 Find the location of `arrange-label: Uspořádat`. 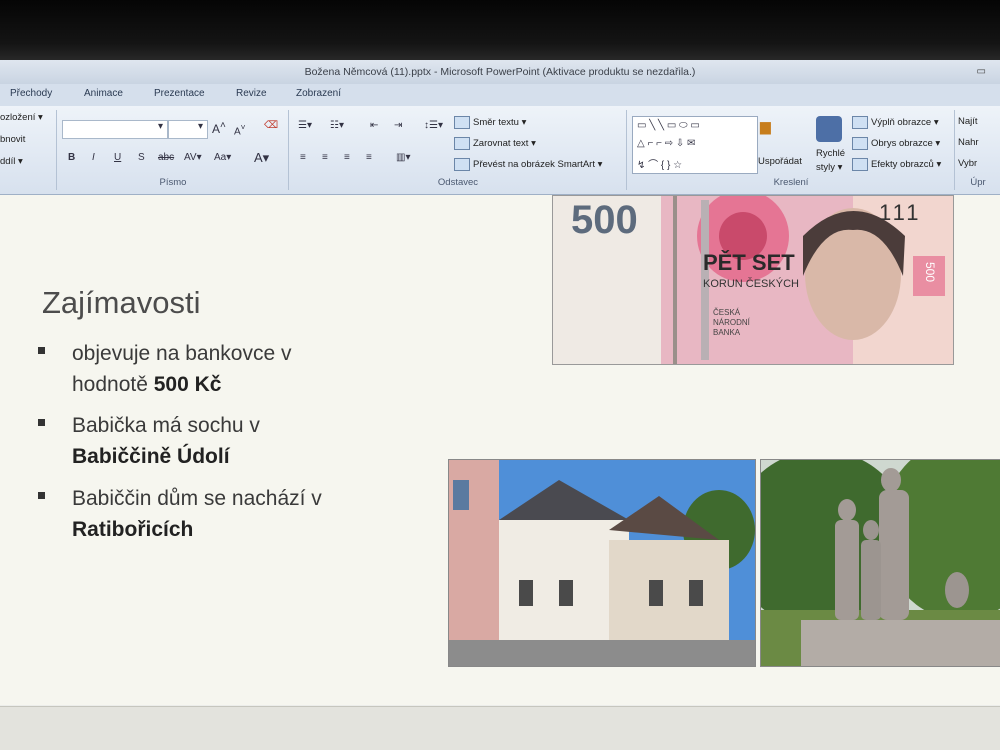

arrange-label: Uspořádat is located at coordinates (780, 161).